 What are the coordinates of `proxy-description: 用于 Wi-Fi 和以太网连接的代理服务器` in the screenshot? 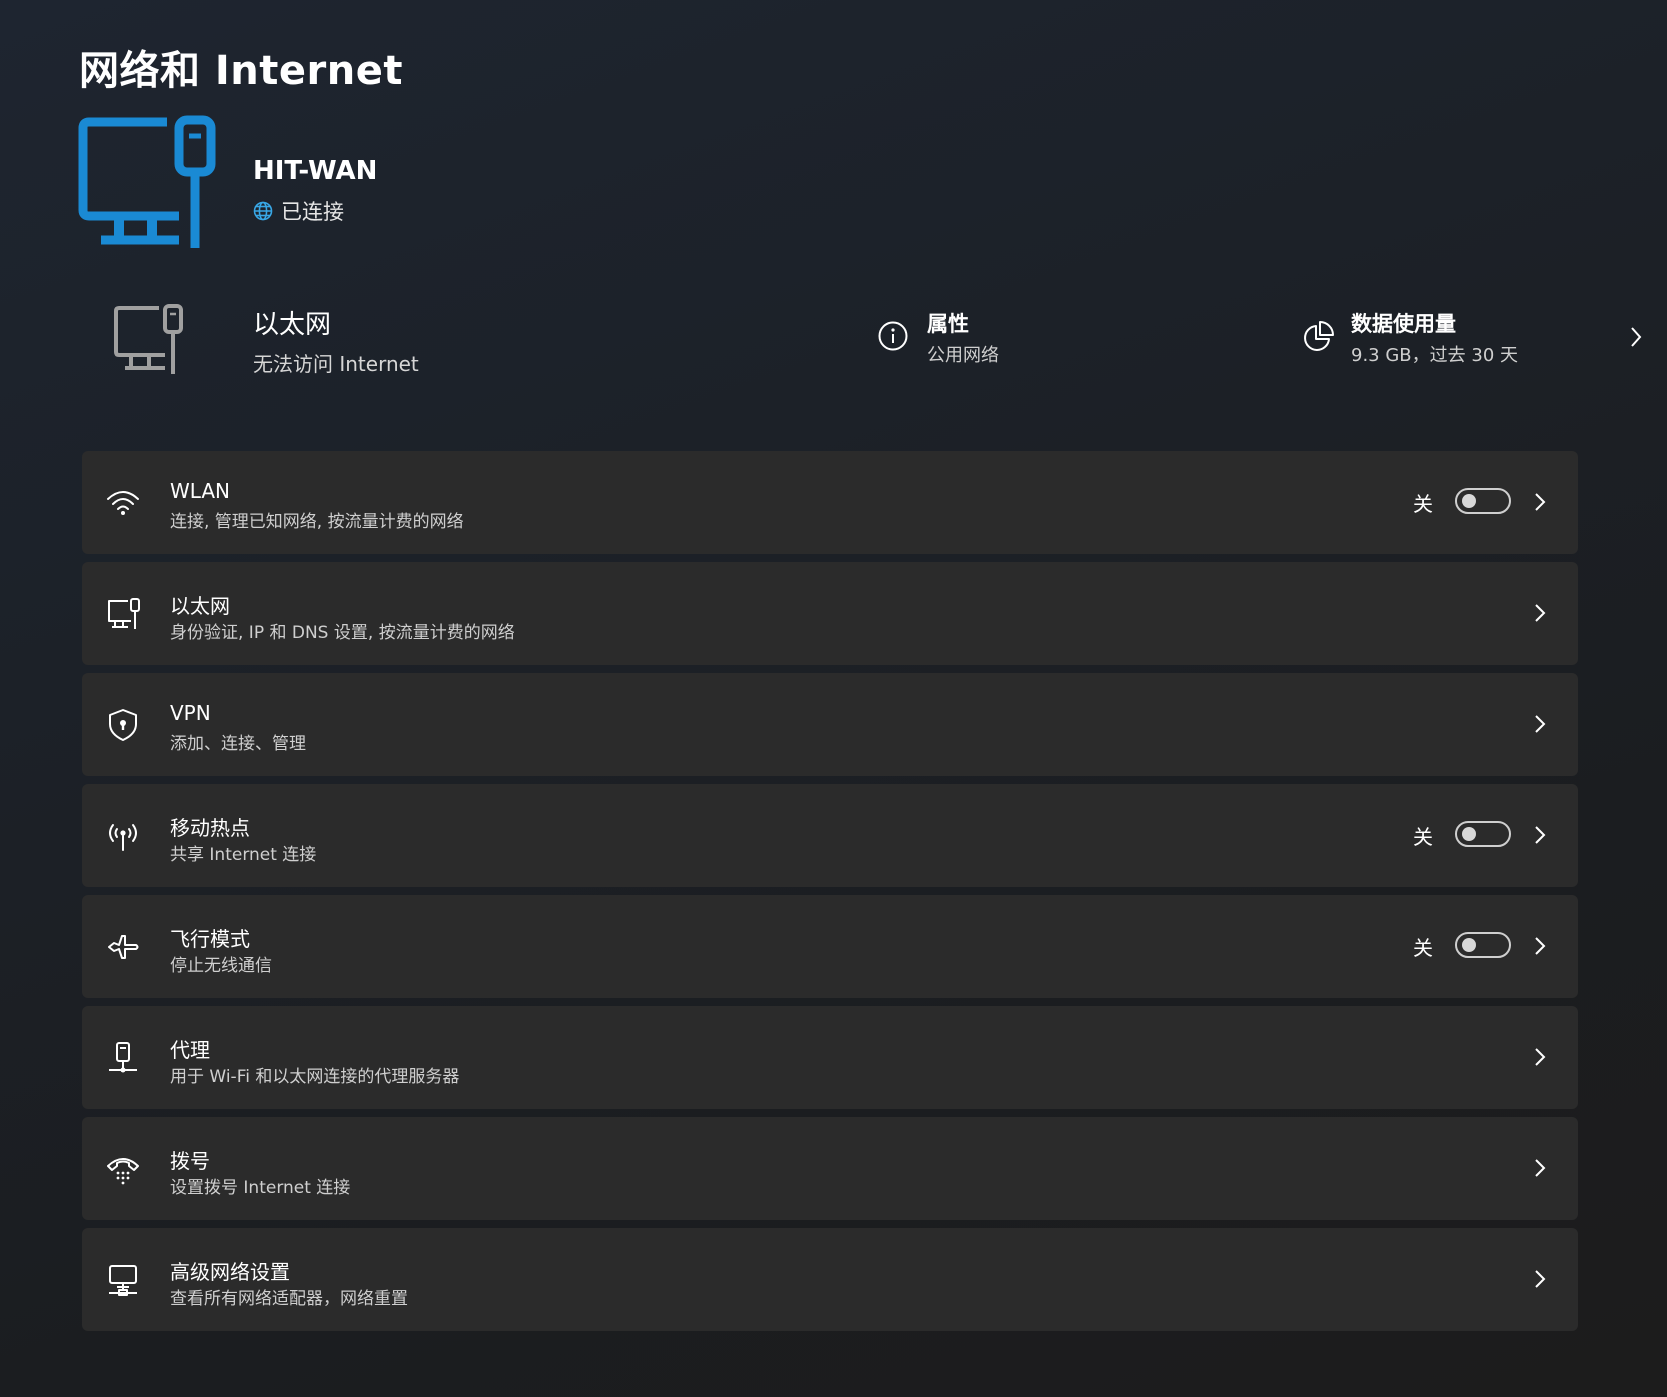 It's located at (315, 1077).